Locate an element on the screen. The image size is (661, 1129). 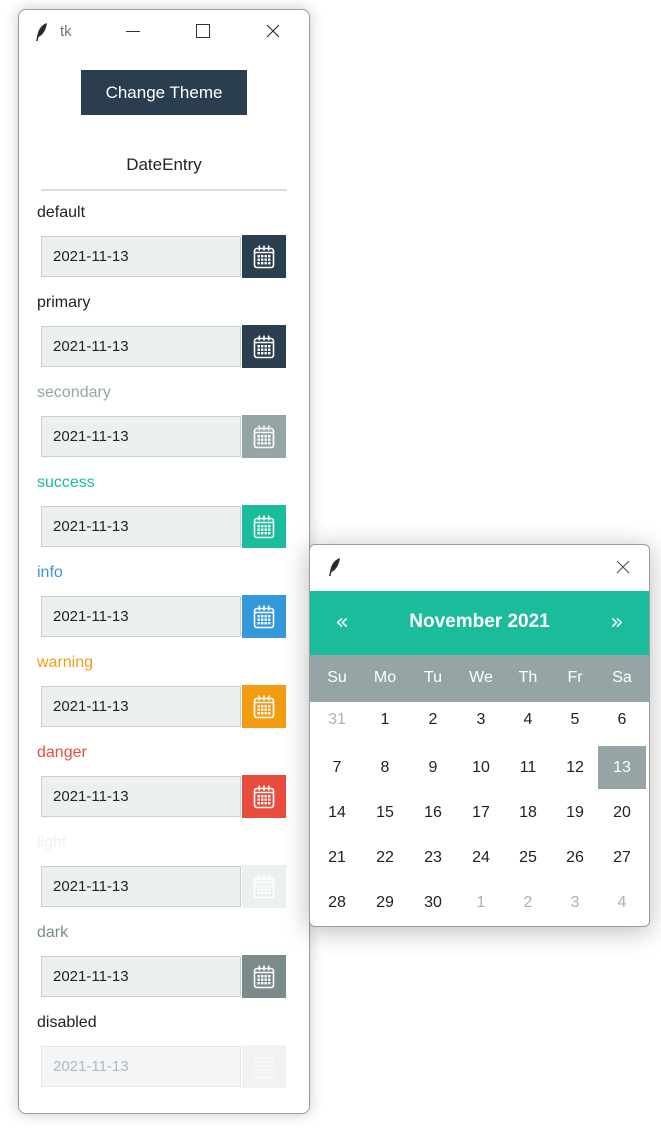
day-cell: 25 is located at coordinates (528, 857).